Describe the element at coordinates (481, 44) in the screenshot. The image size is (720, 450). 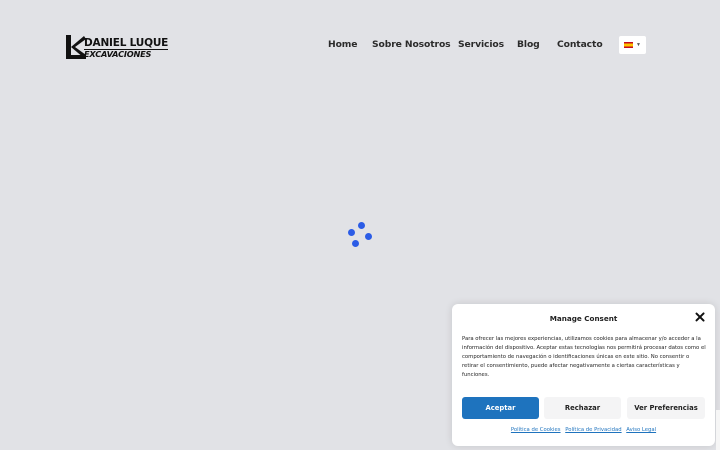
I see `nav-servicios: Servicios` at that location.